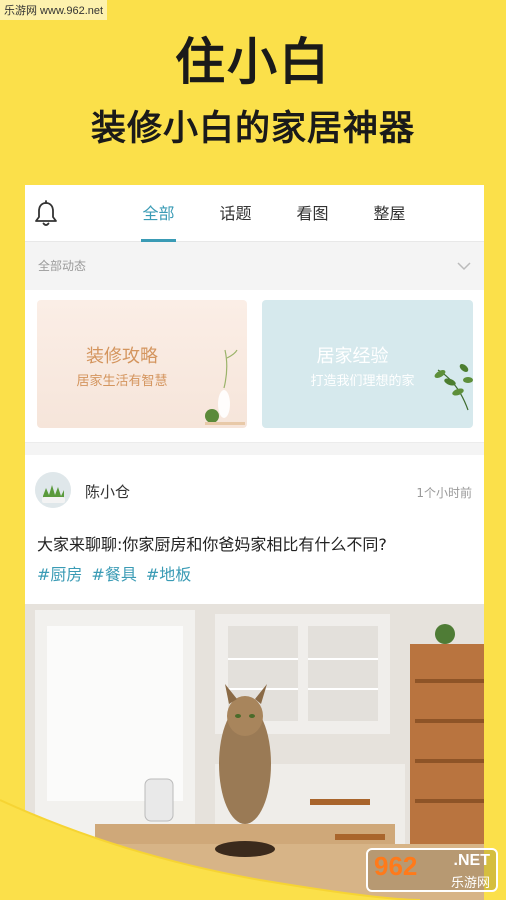 The image size is (506, 900). I want to click on tag-list: #厨房 #餐具 #地板, so click(114, 573).